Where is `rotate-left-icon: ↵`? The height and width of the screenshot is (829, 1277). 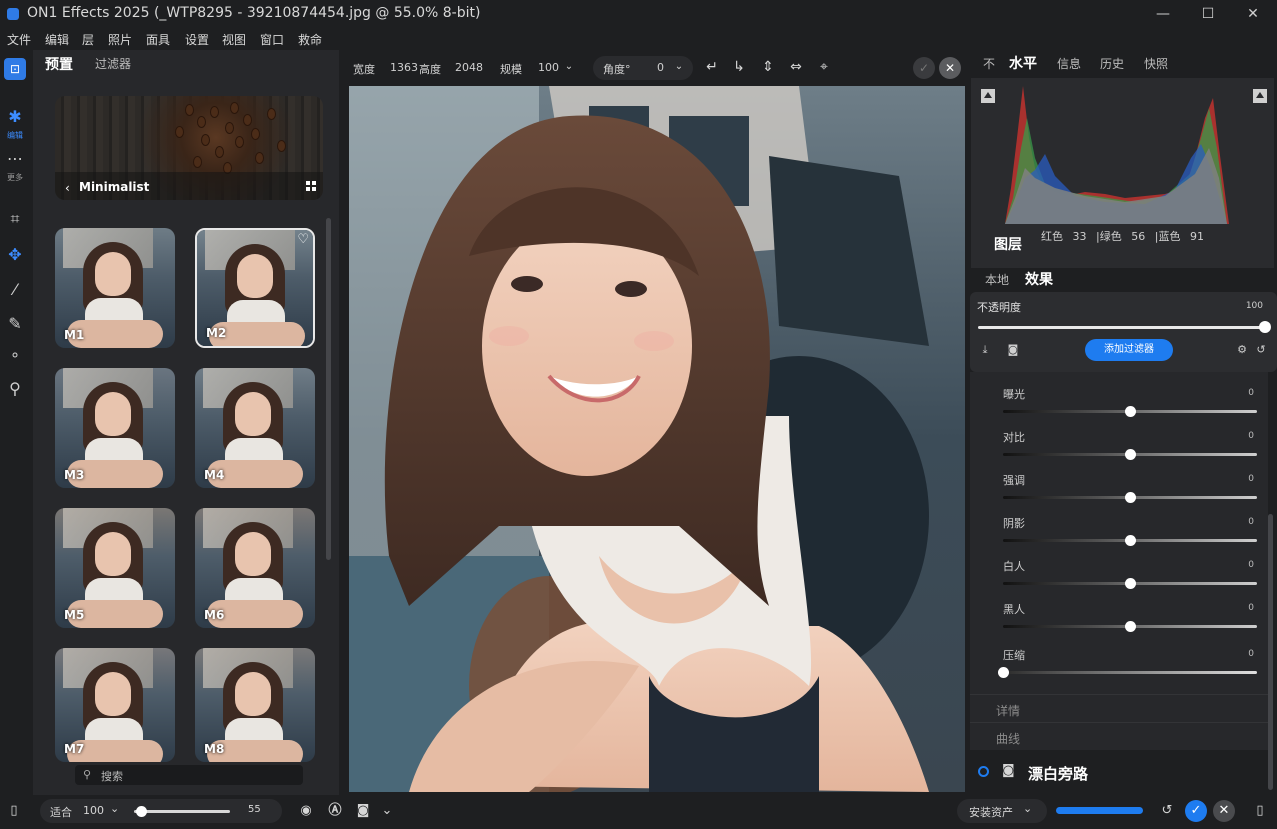 rotate-left-icon: ↵ is located at coordinates (712, 67).